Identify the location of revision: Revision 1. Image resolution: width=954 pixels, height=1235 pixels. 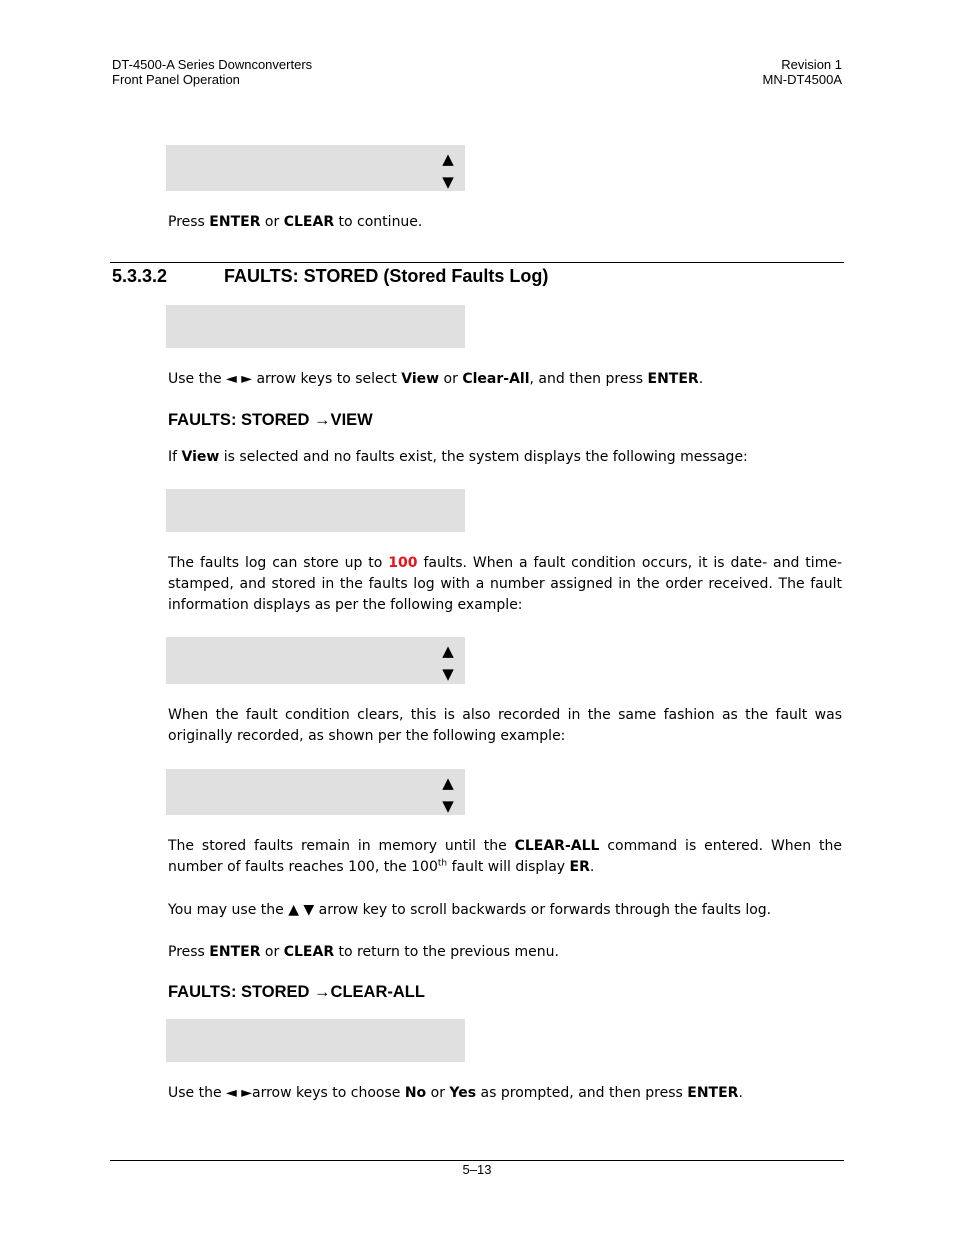
(811, 64).